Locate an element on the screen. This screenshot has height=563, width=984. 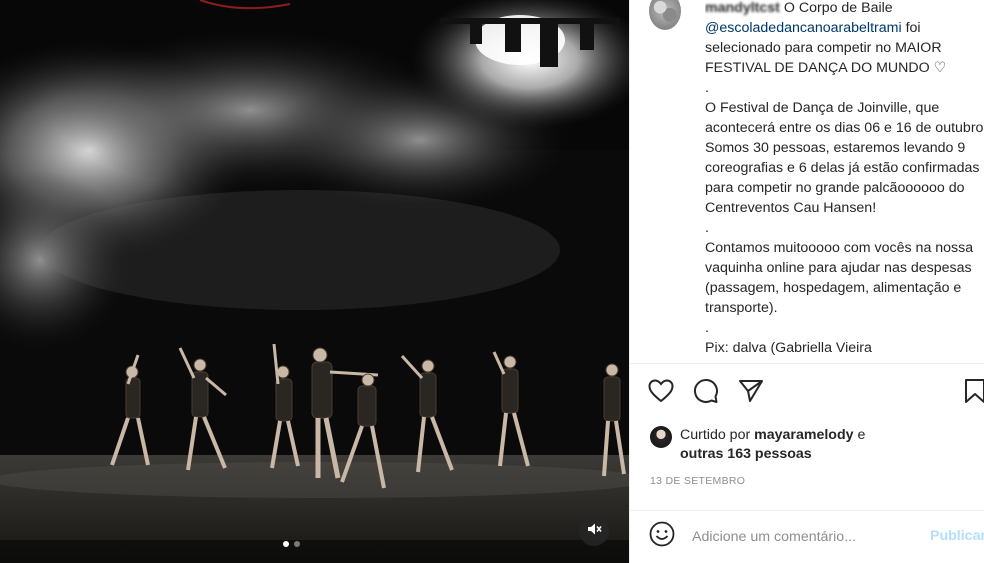
share-icon is located at coordinates (751, 393).